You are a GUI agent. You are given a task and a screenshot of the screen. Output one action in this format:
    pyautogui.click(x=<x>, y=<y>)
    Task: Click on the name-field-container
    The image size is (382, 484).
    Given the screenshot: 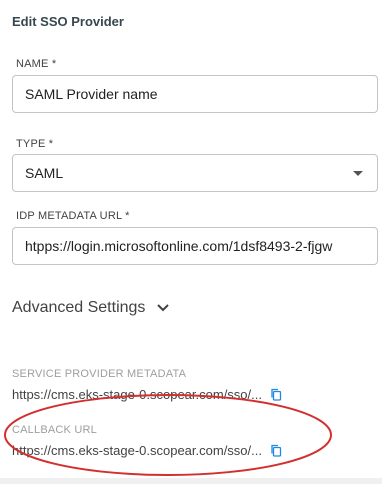 What is the action you would take?
    pyautogui.click(x=195, y=94)
    